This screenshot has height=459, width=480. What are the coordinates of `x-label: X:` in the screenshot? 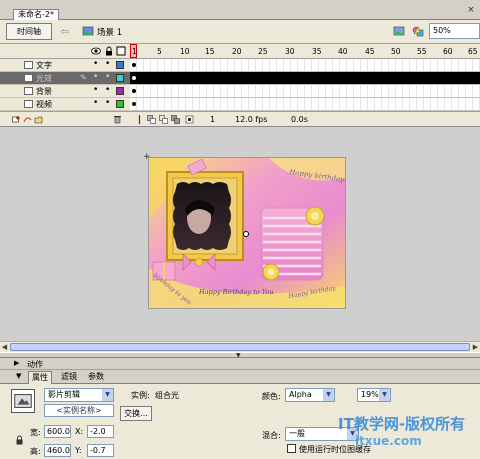 It's located at (79, 431).